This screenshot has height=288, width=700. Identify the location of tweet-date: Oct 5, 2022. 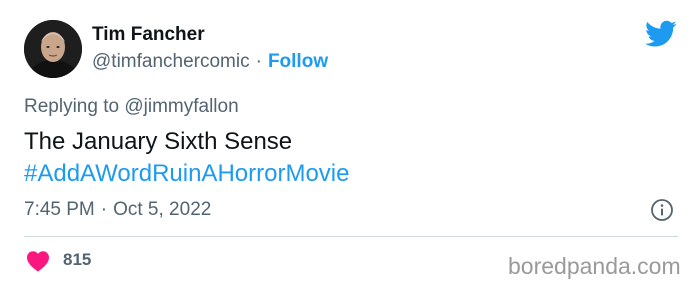
(162, 209).